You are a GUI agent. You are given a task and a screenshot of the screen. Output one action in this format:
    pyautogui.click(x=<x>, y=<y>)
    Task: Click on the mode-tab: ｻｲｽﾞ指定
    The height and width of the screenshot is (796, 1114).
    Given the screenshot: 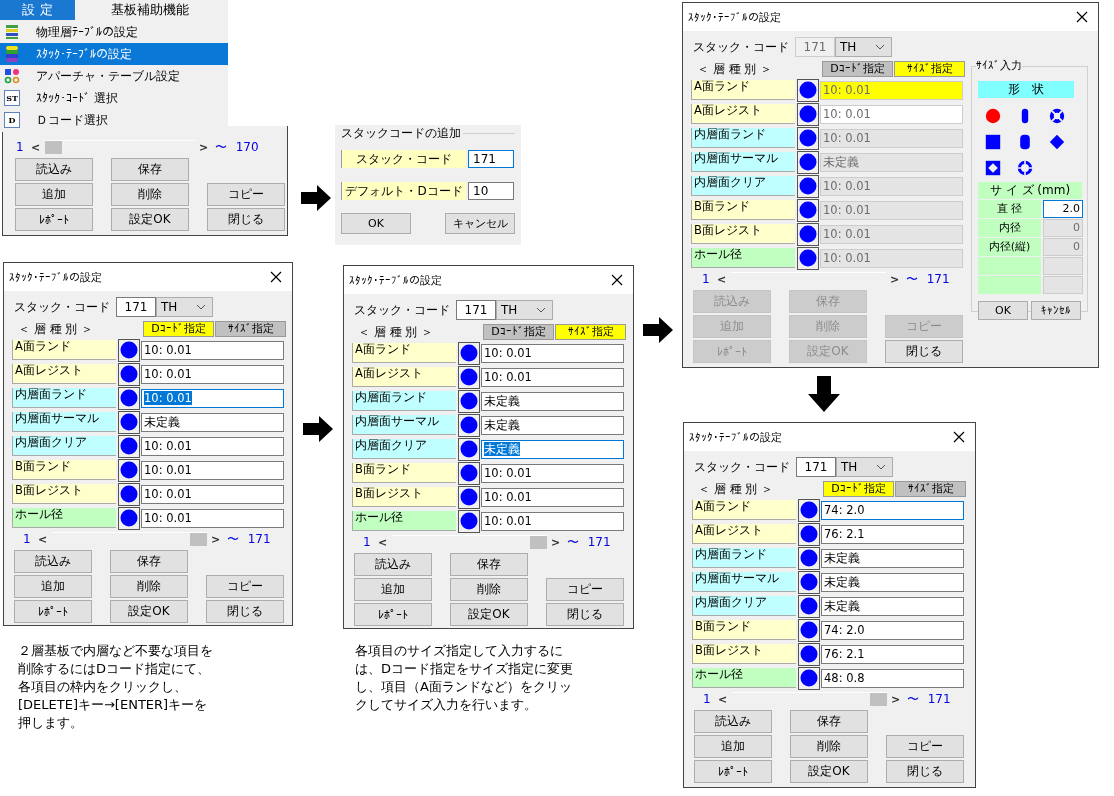 What is the action you would take?
    pyautogui.click(x=590, y=332)
    